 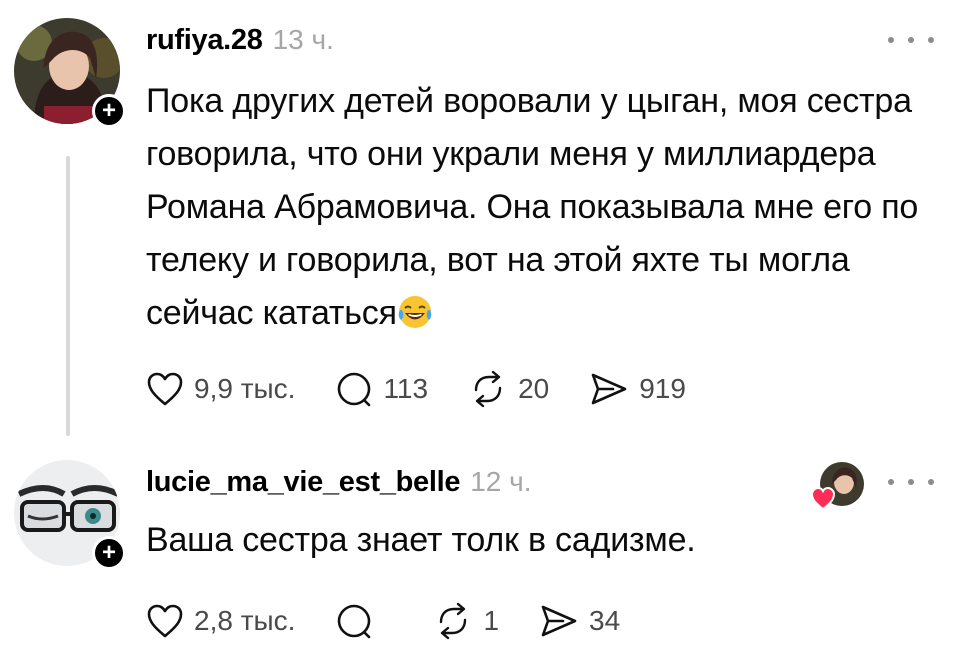 What do you see at coordinates (662, 388) in the screenshot?
I see `share-count: 919` at bounding box center [662, 388].